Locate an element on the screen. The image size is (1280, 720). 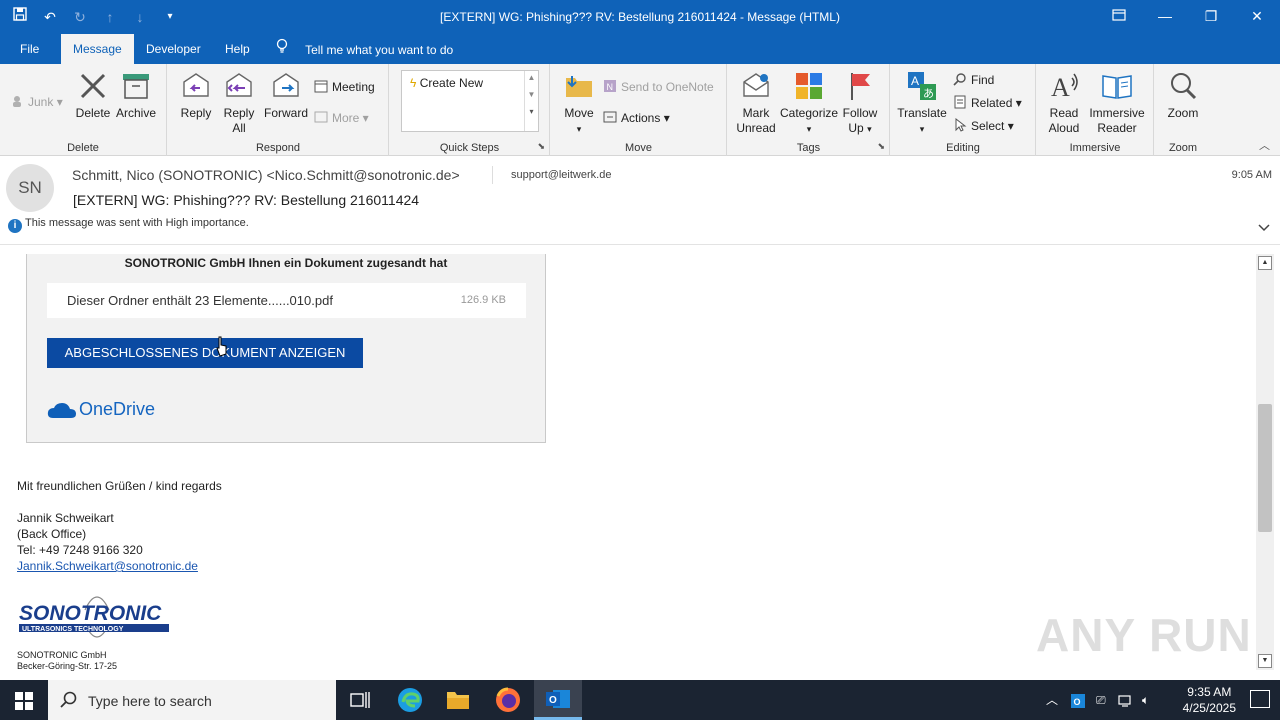
meeting-button: Meeting is located at coordinates (344, 86).